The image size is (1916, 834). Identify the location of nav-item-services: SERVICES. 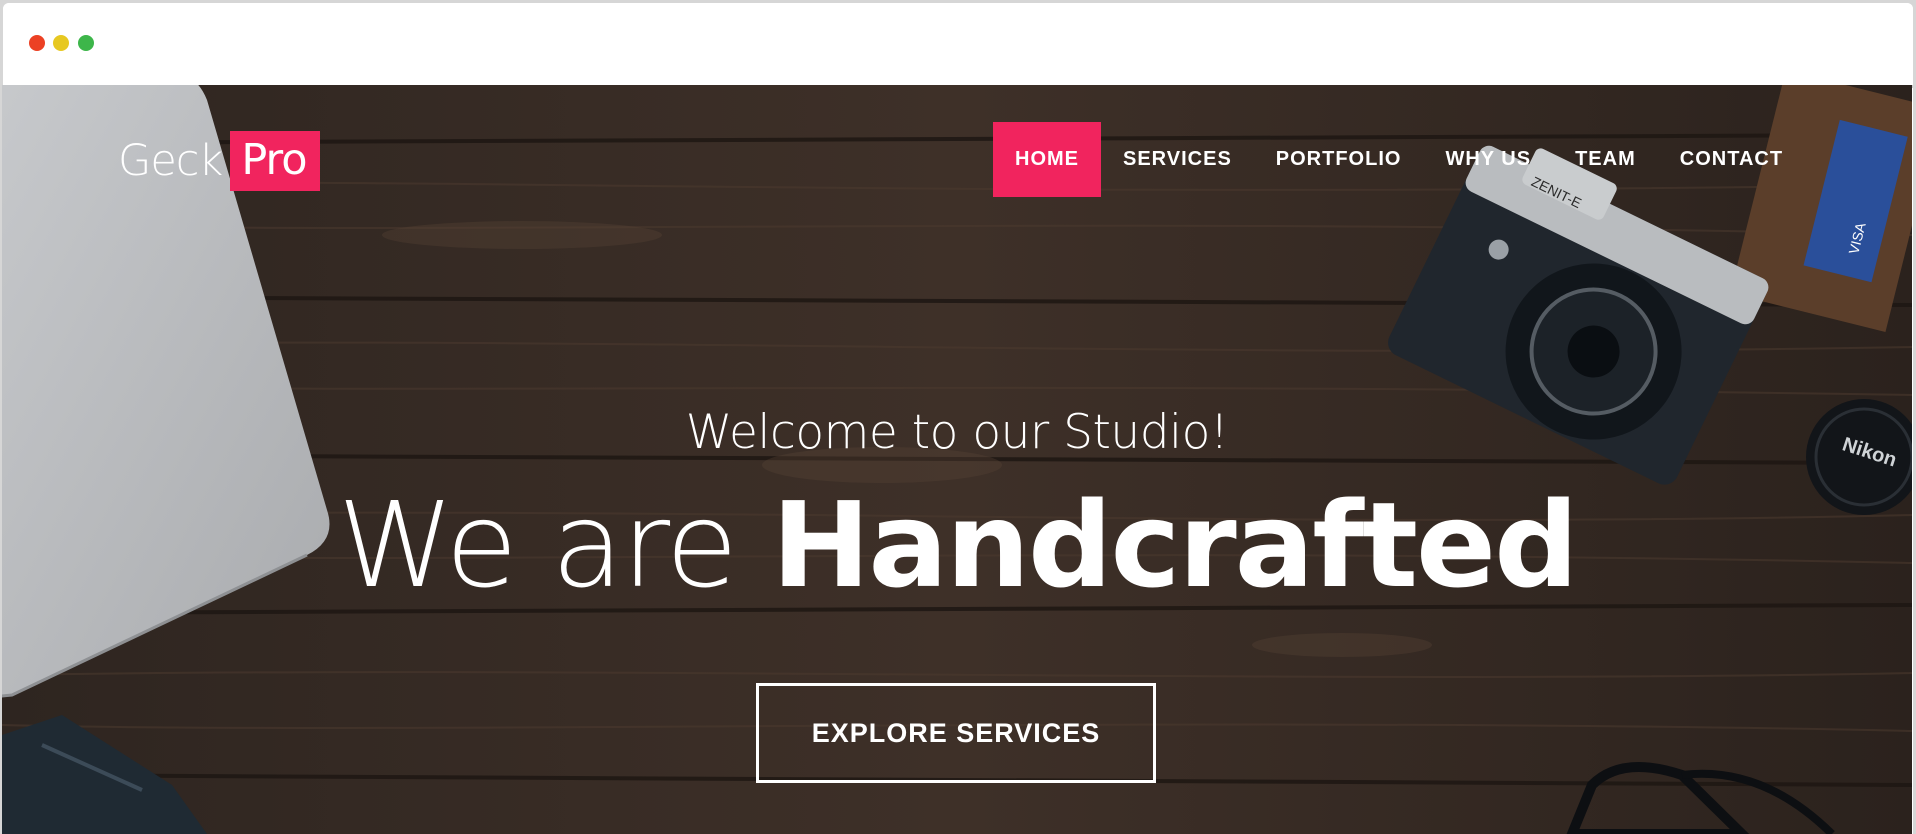
(1177, 159).